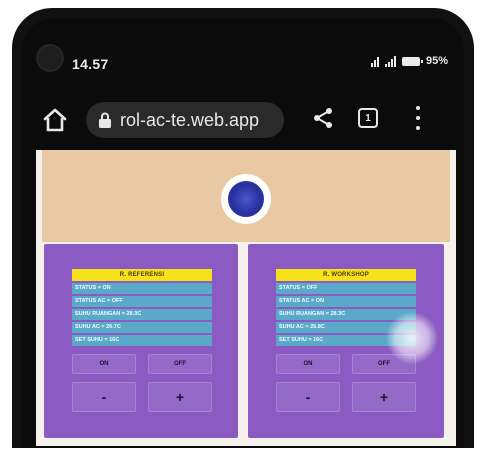  I want to click on share-icon, so click(323, 118).